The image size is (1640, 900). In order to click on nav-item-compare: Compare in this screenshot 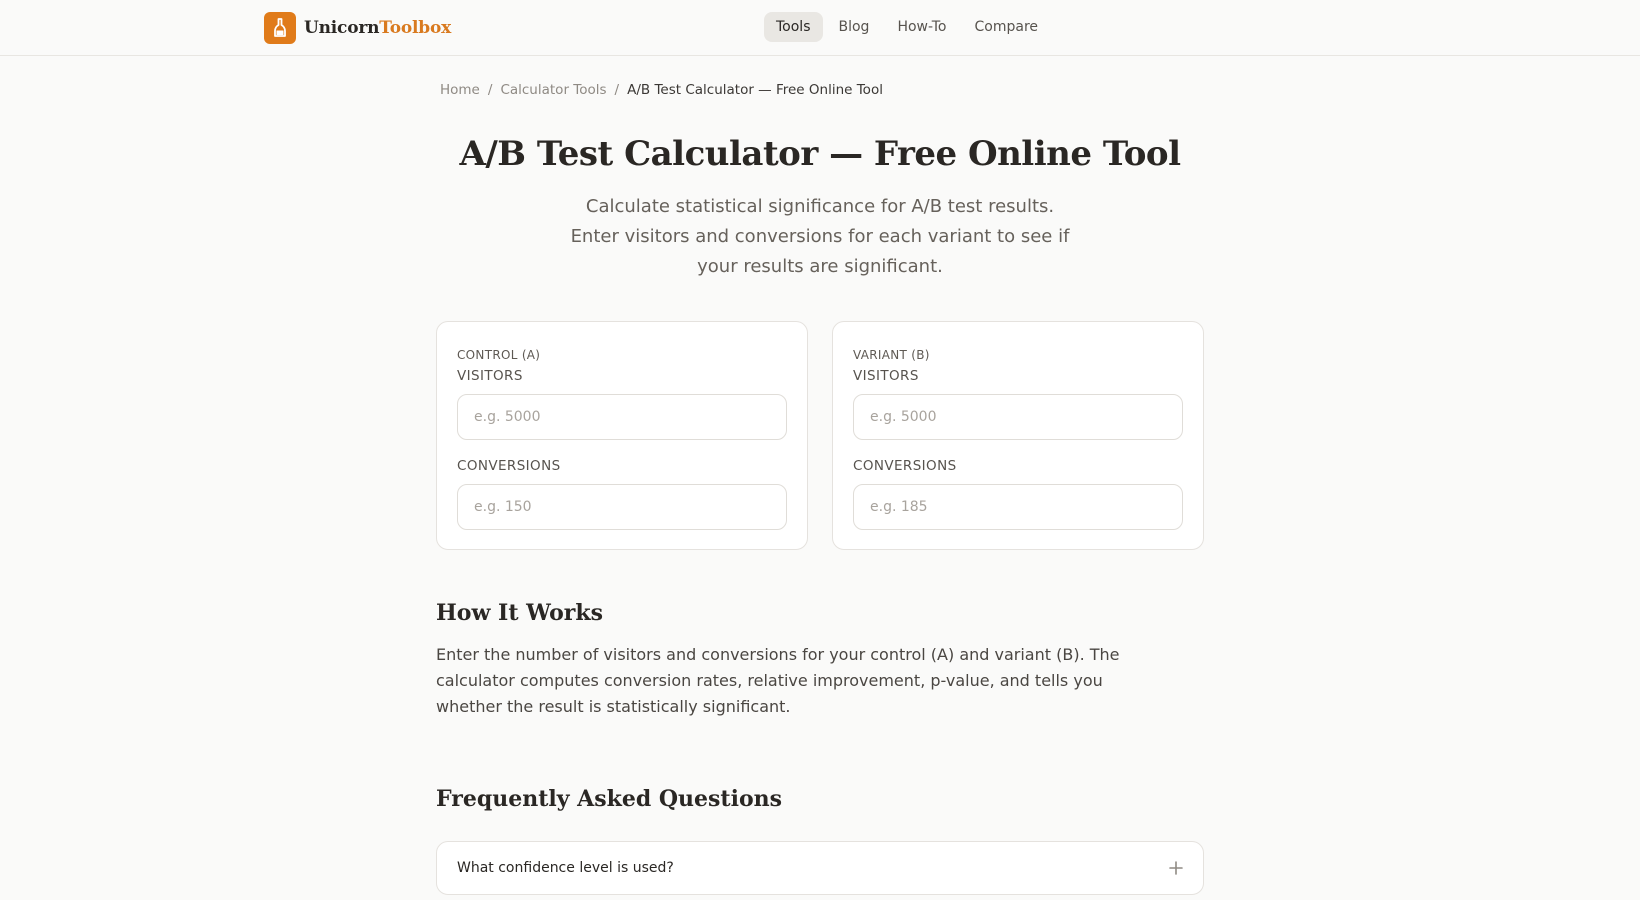, I will do `click(1007, 27)`.